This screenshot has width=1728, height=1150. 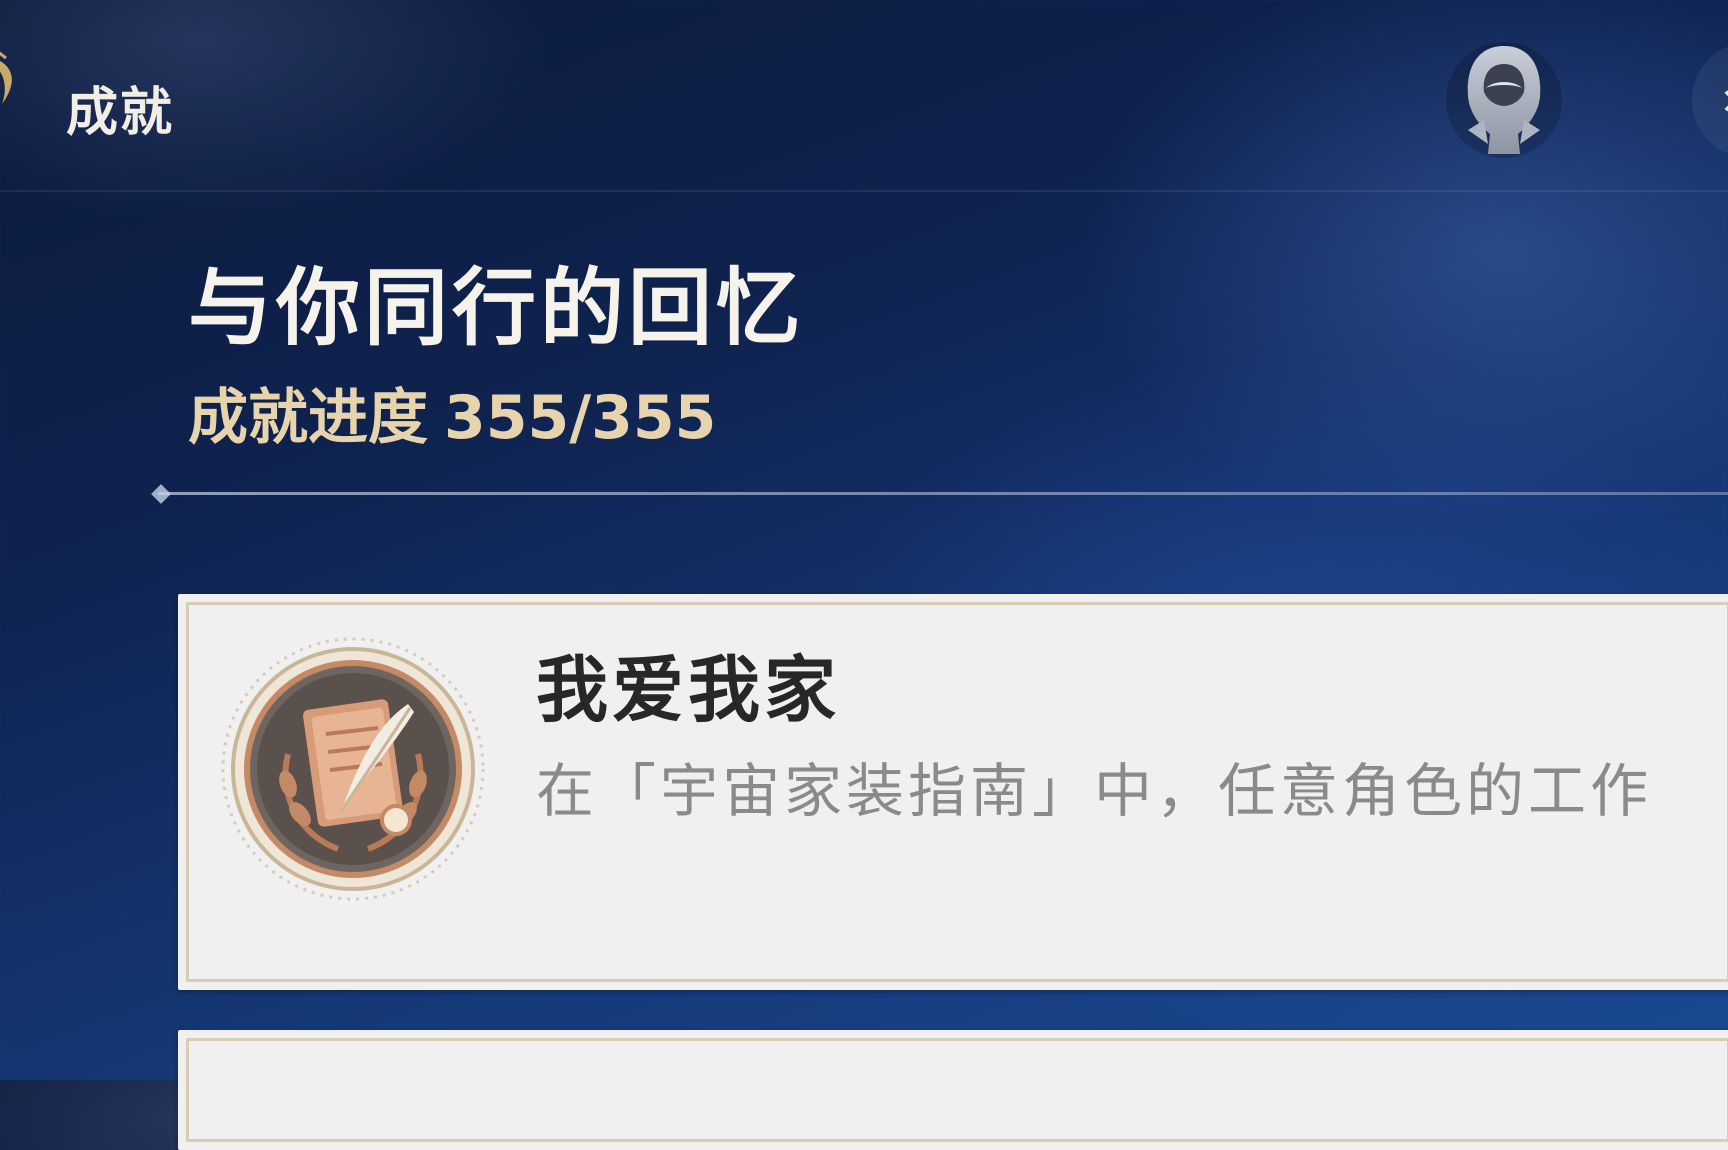 What do you see at coordinates (1724, 102) in the screenshot?
I see `close-icon: ✕` at bounding box center [1724, 102].